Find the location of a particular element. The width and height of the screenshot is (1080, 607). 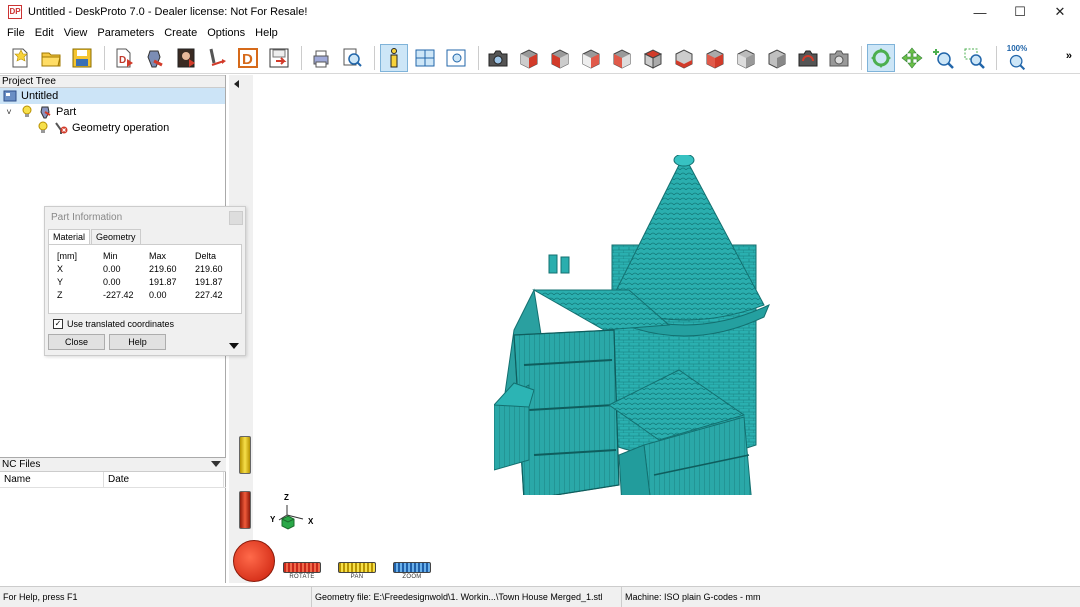

menu-help: Help is located at coordinates (266, 33).